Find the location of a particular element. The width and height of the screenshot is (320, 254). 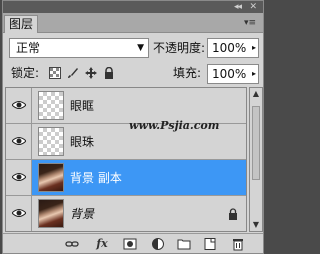

add-mask-icon is located at coordinates (130, 244).